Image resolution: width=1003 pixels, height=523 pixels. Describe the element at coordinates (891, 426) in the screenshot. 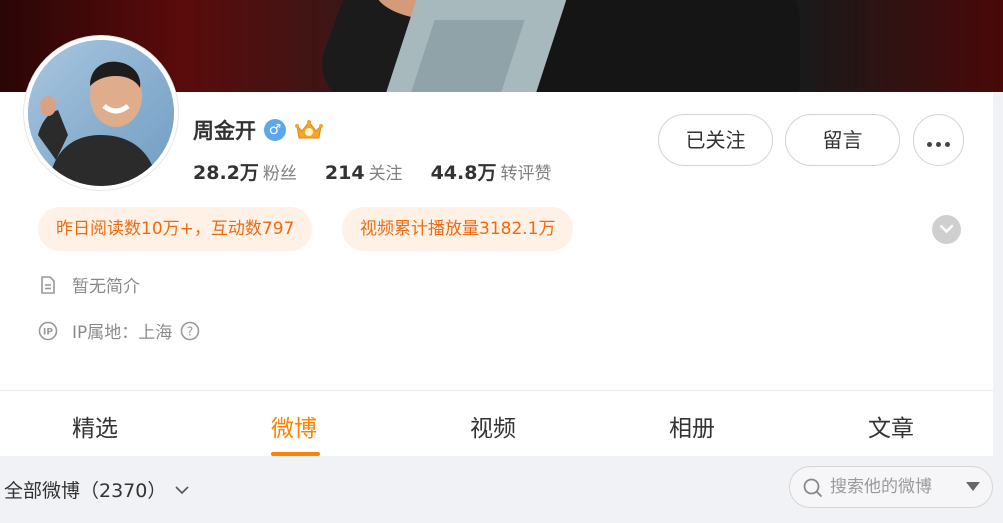

I see `tab-articles: 文章` at that location.